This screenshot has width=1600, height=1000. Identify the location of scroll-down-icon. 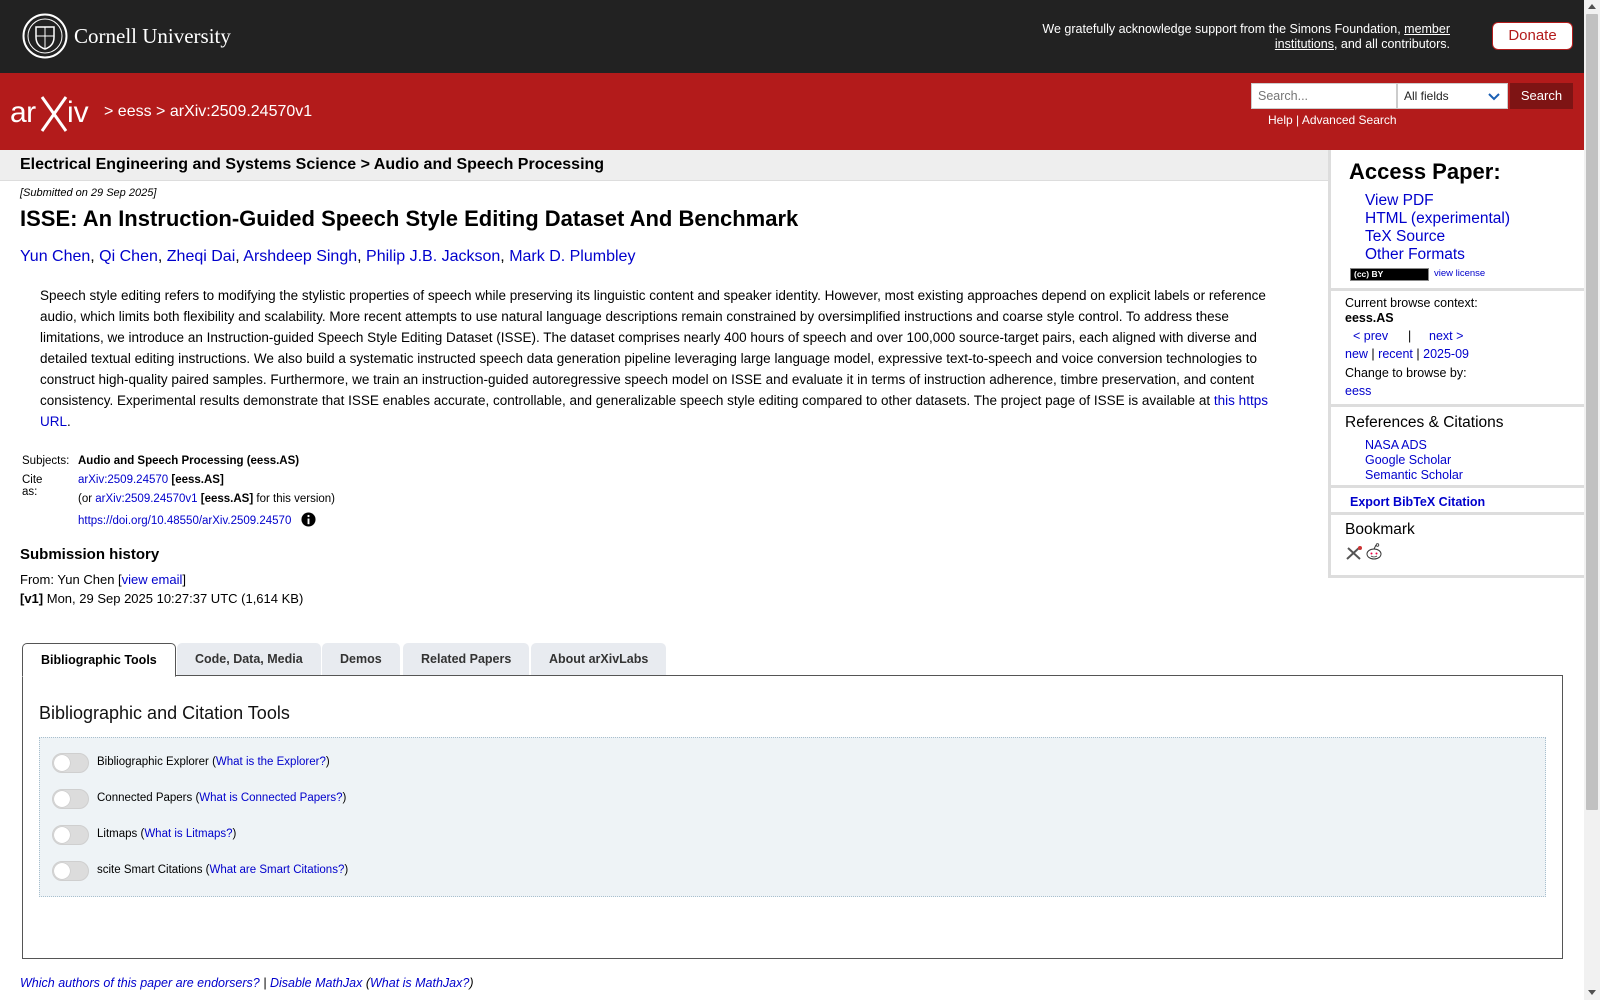
(1592, 992).